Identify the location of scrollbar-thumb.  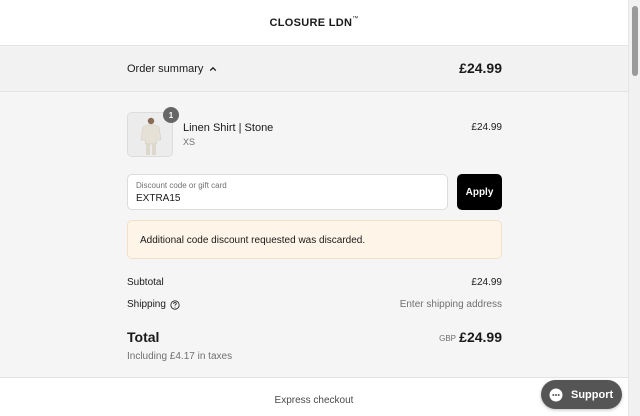
(635, 41).